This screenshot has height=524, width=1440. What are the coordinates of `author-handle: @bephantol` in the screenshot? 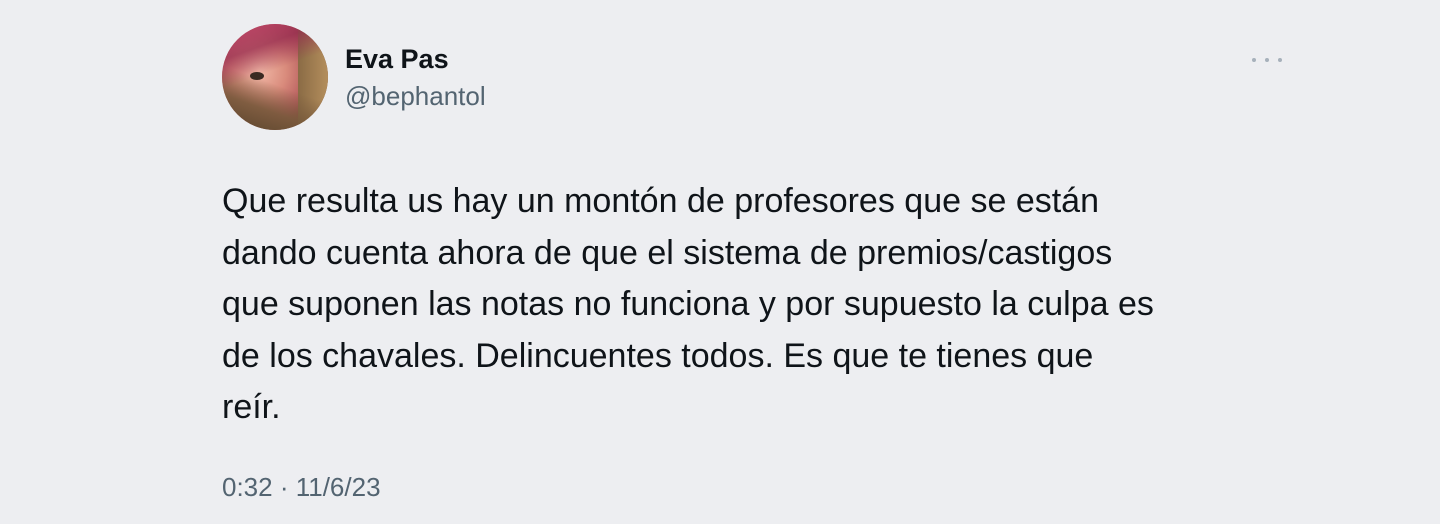 It's located at (415, 96).